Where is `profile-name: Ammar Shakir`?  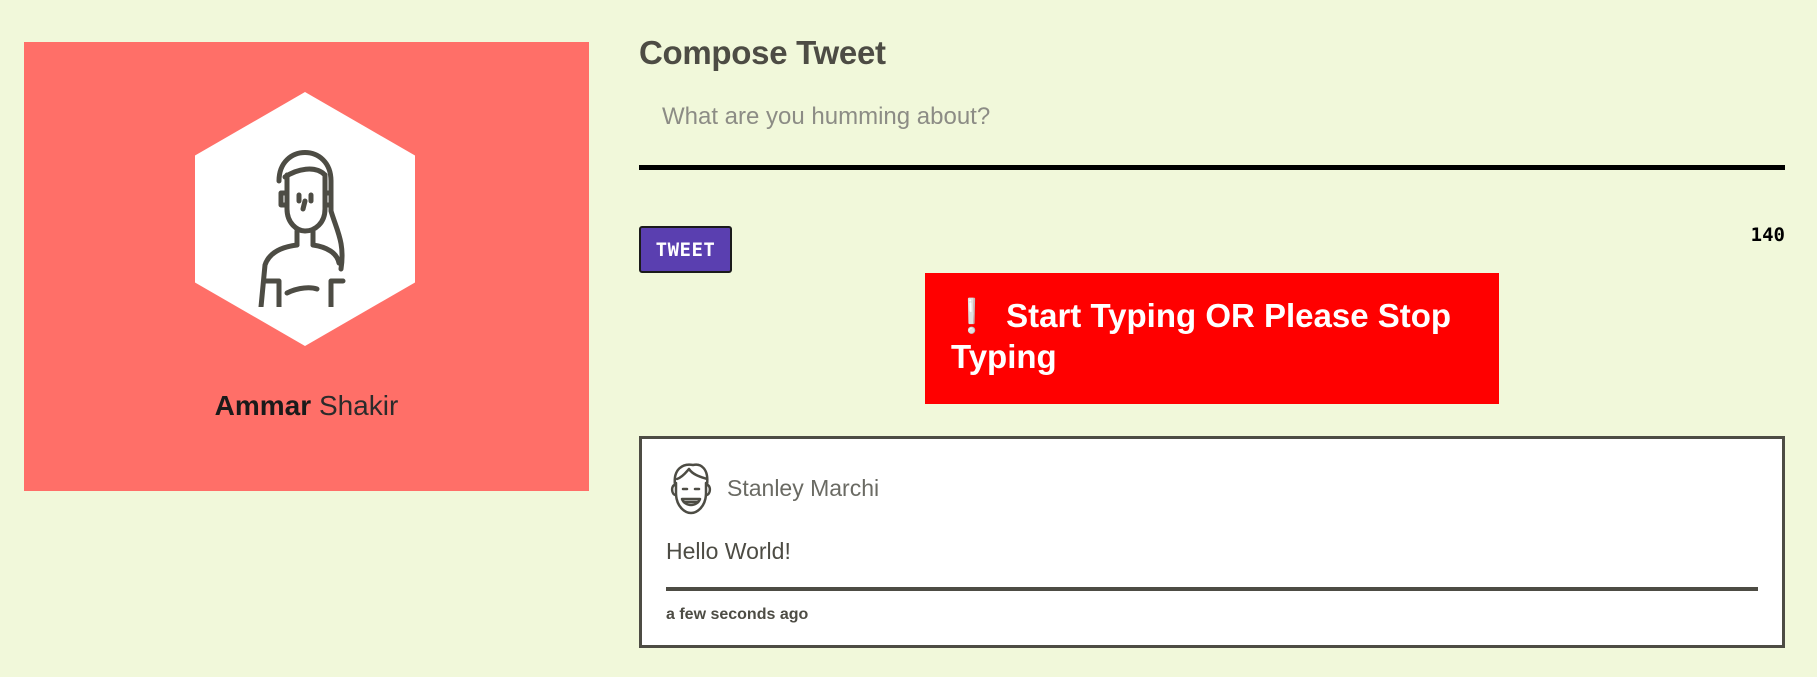
profile-name: Ammar Shakir is located at coordinates (306, 406).